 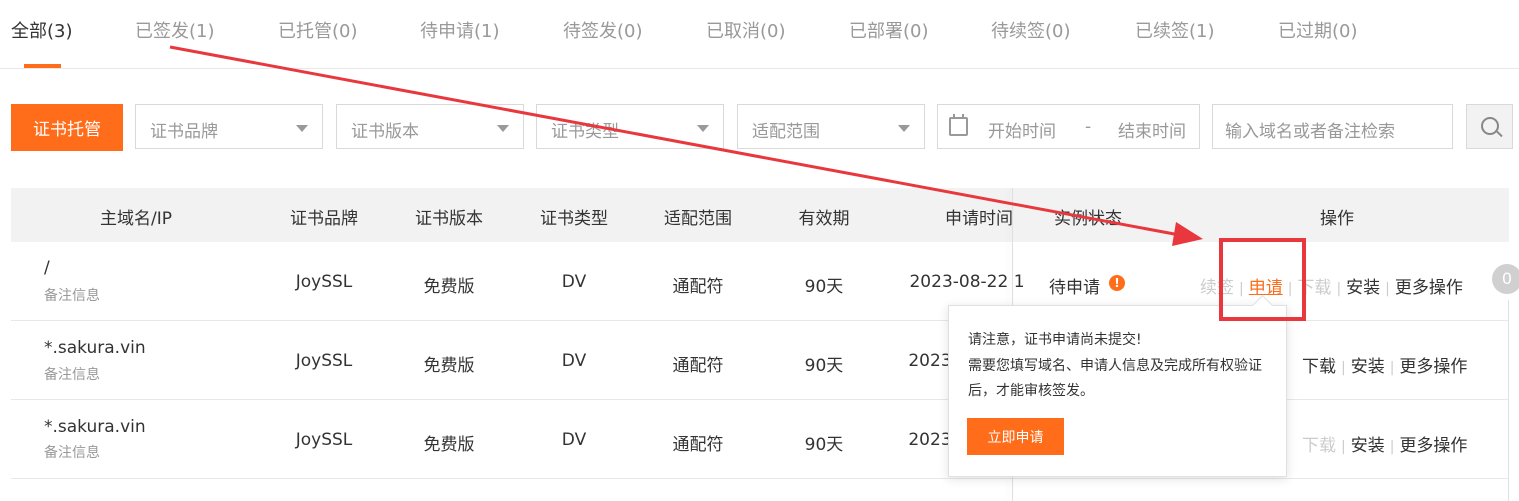 What do you see at coordinates (1187, 234) in the screenshot?
I see `annotation-arrow-head` at bounding box center [1187, 234].